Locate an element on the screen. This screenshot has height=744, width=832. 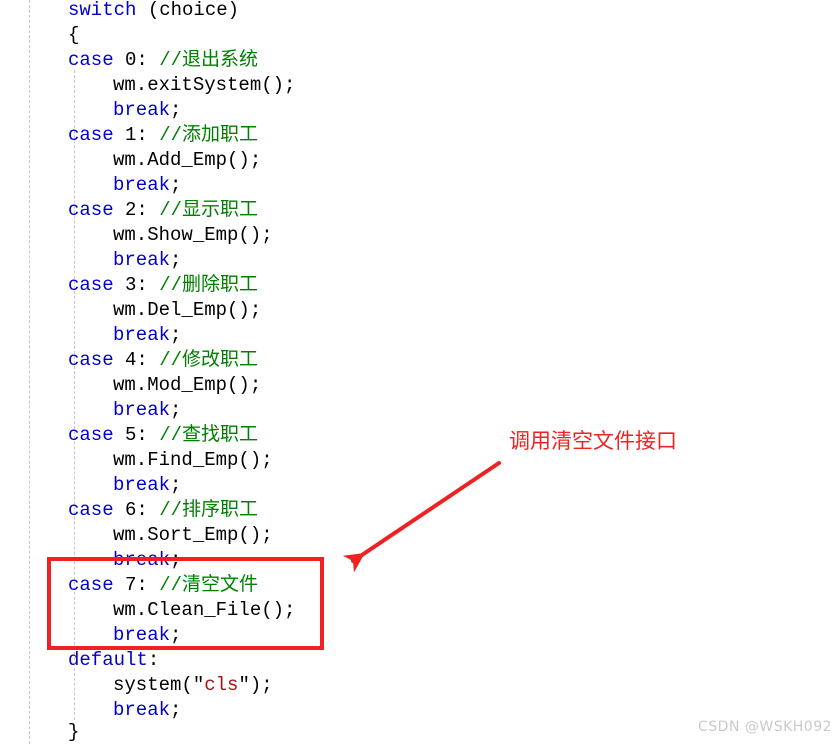
code-token-plain: 2: is located at coordinates (136, 210).